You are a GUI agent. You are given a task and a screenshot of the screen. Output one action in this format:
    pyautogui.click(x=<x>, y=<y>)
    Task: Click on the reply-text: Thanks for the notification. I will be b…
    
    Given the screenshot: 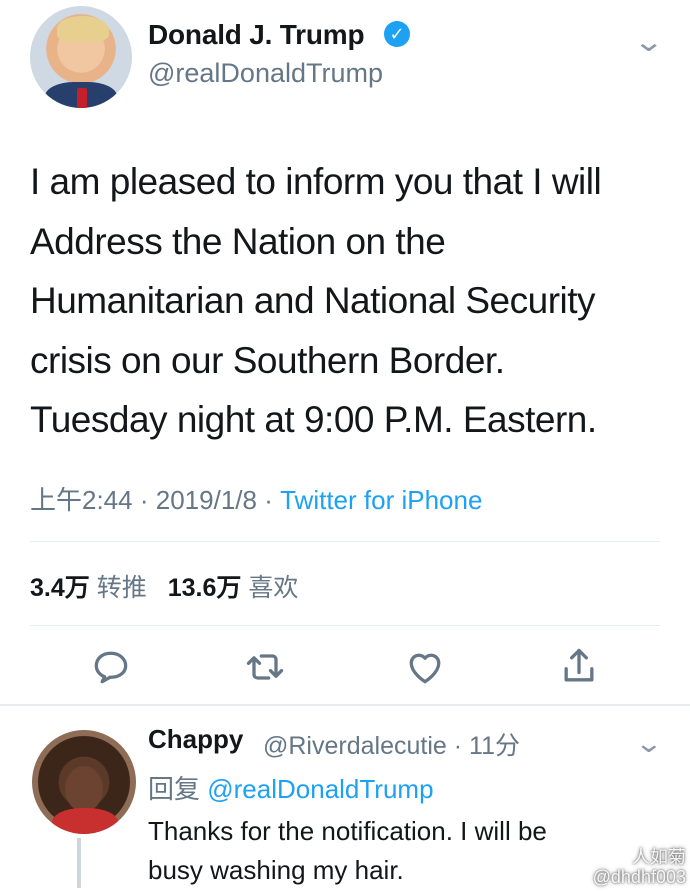 What is the action you would take?
    pyautogui.click(x=347, y=851)
    